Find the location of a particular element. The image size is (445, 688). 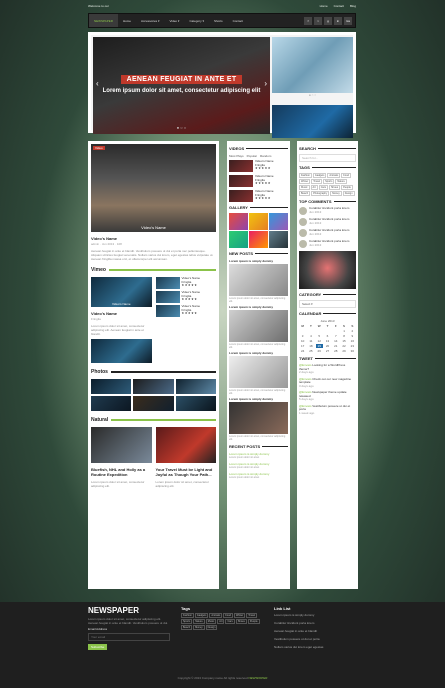

footer-link: Nullam varius dui lorem eget egestas is located at coordinates (315, 647).